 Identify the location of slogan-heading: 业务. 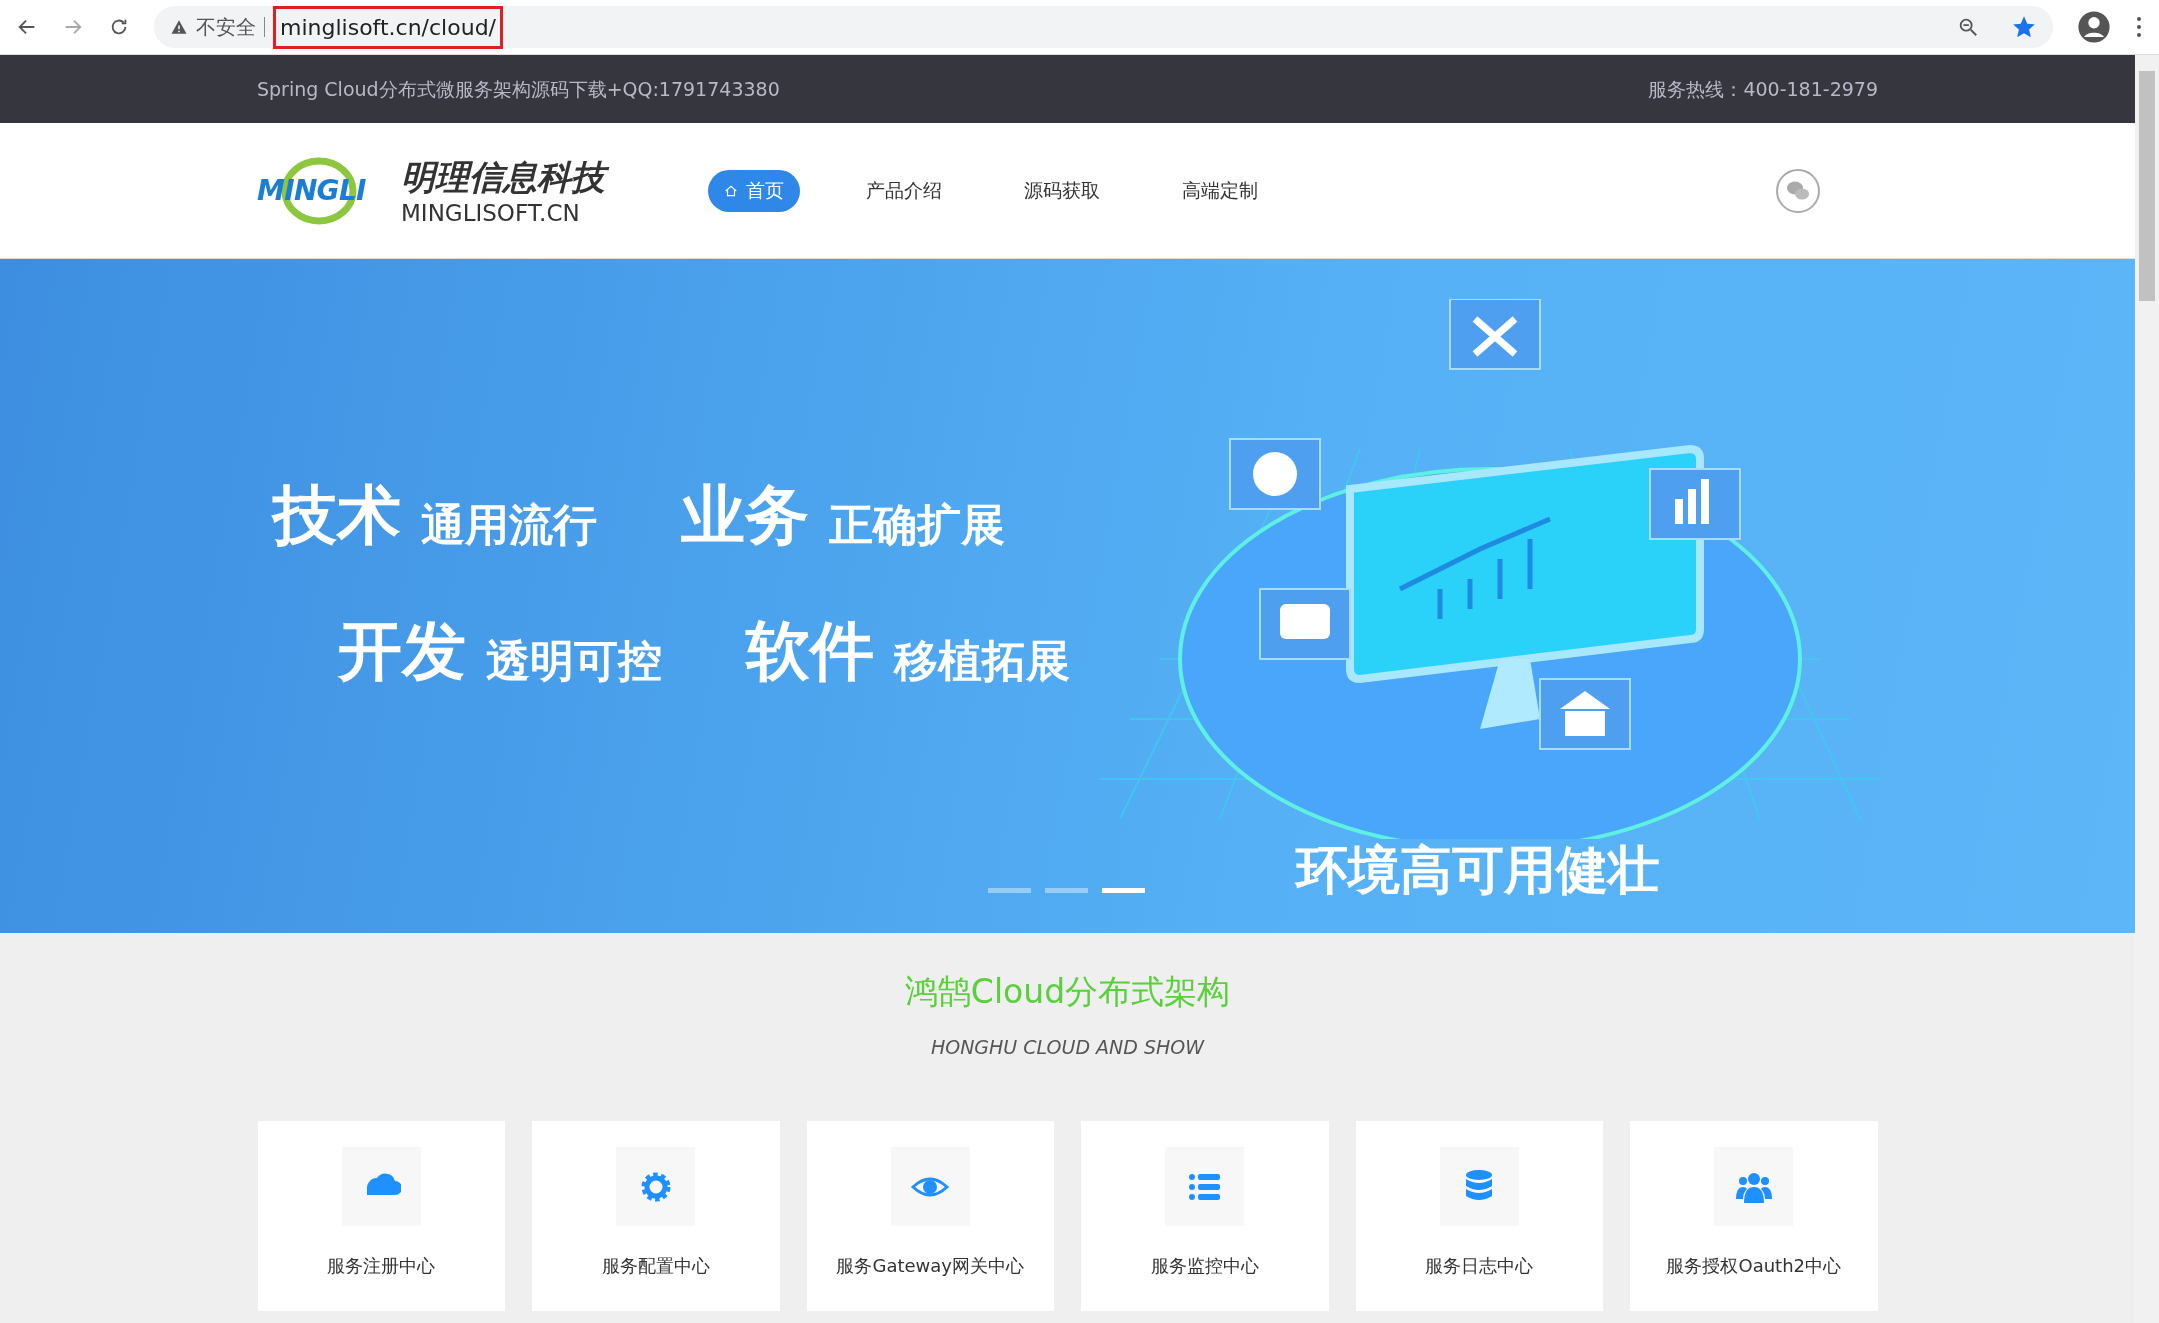
(745, 515).